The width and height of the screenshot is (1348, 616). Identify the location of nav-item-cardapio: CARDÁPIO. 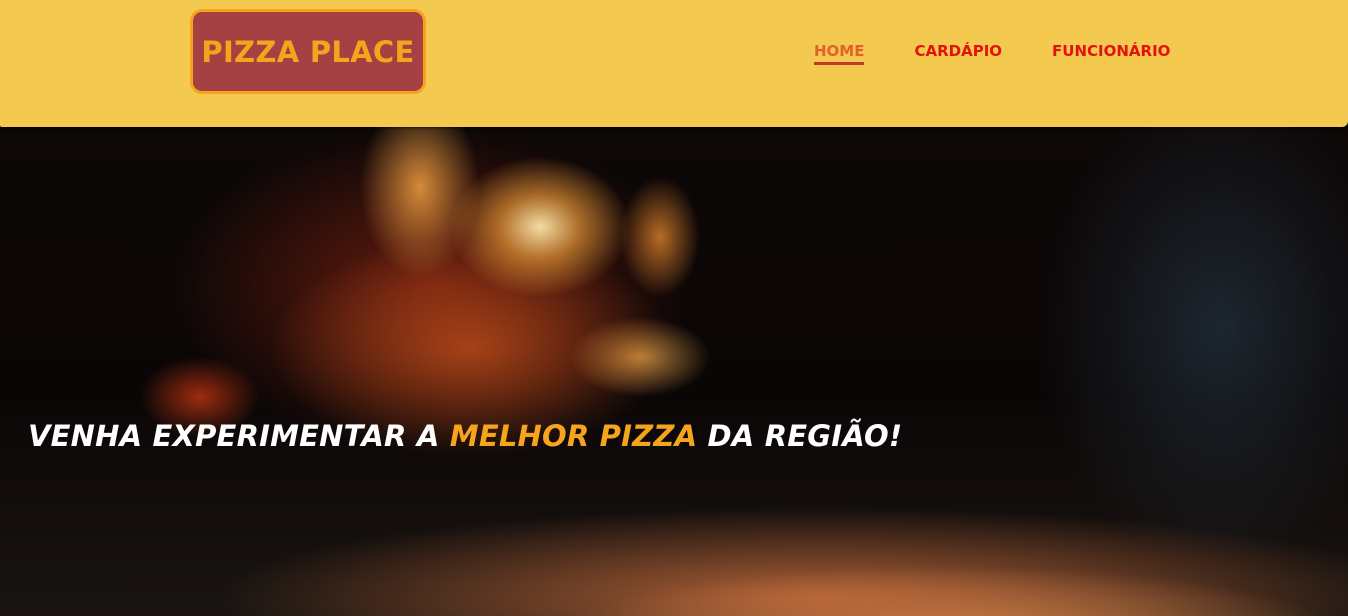
(958, 53).